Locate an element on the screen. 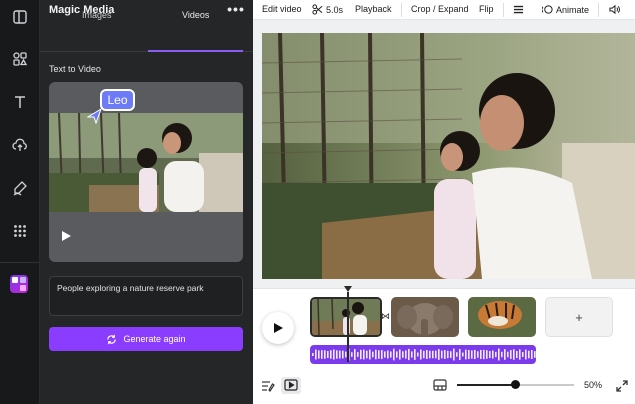 This screenshot has height=404, width=635. timeline-view-icon is located at coordinates (291, 385).